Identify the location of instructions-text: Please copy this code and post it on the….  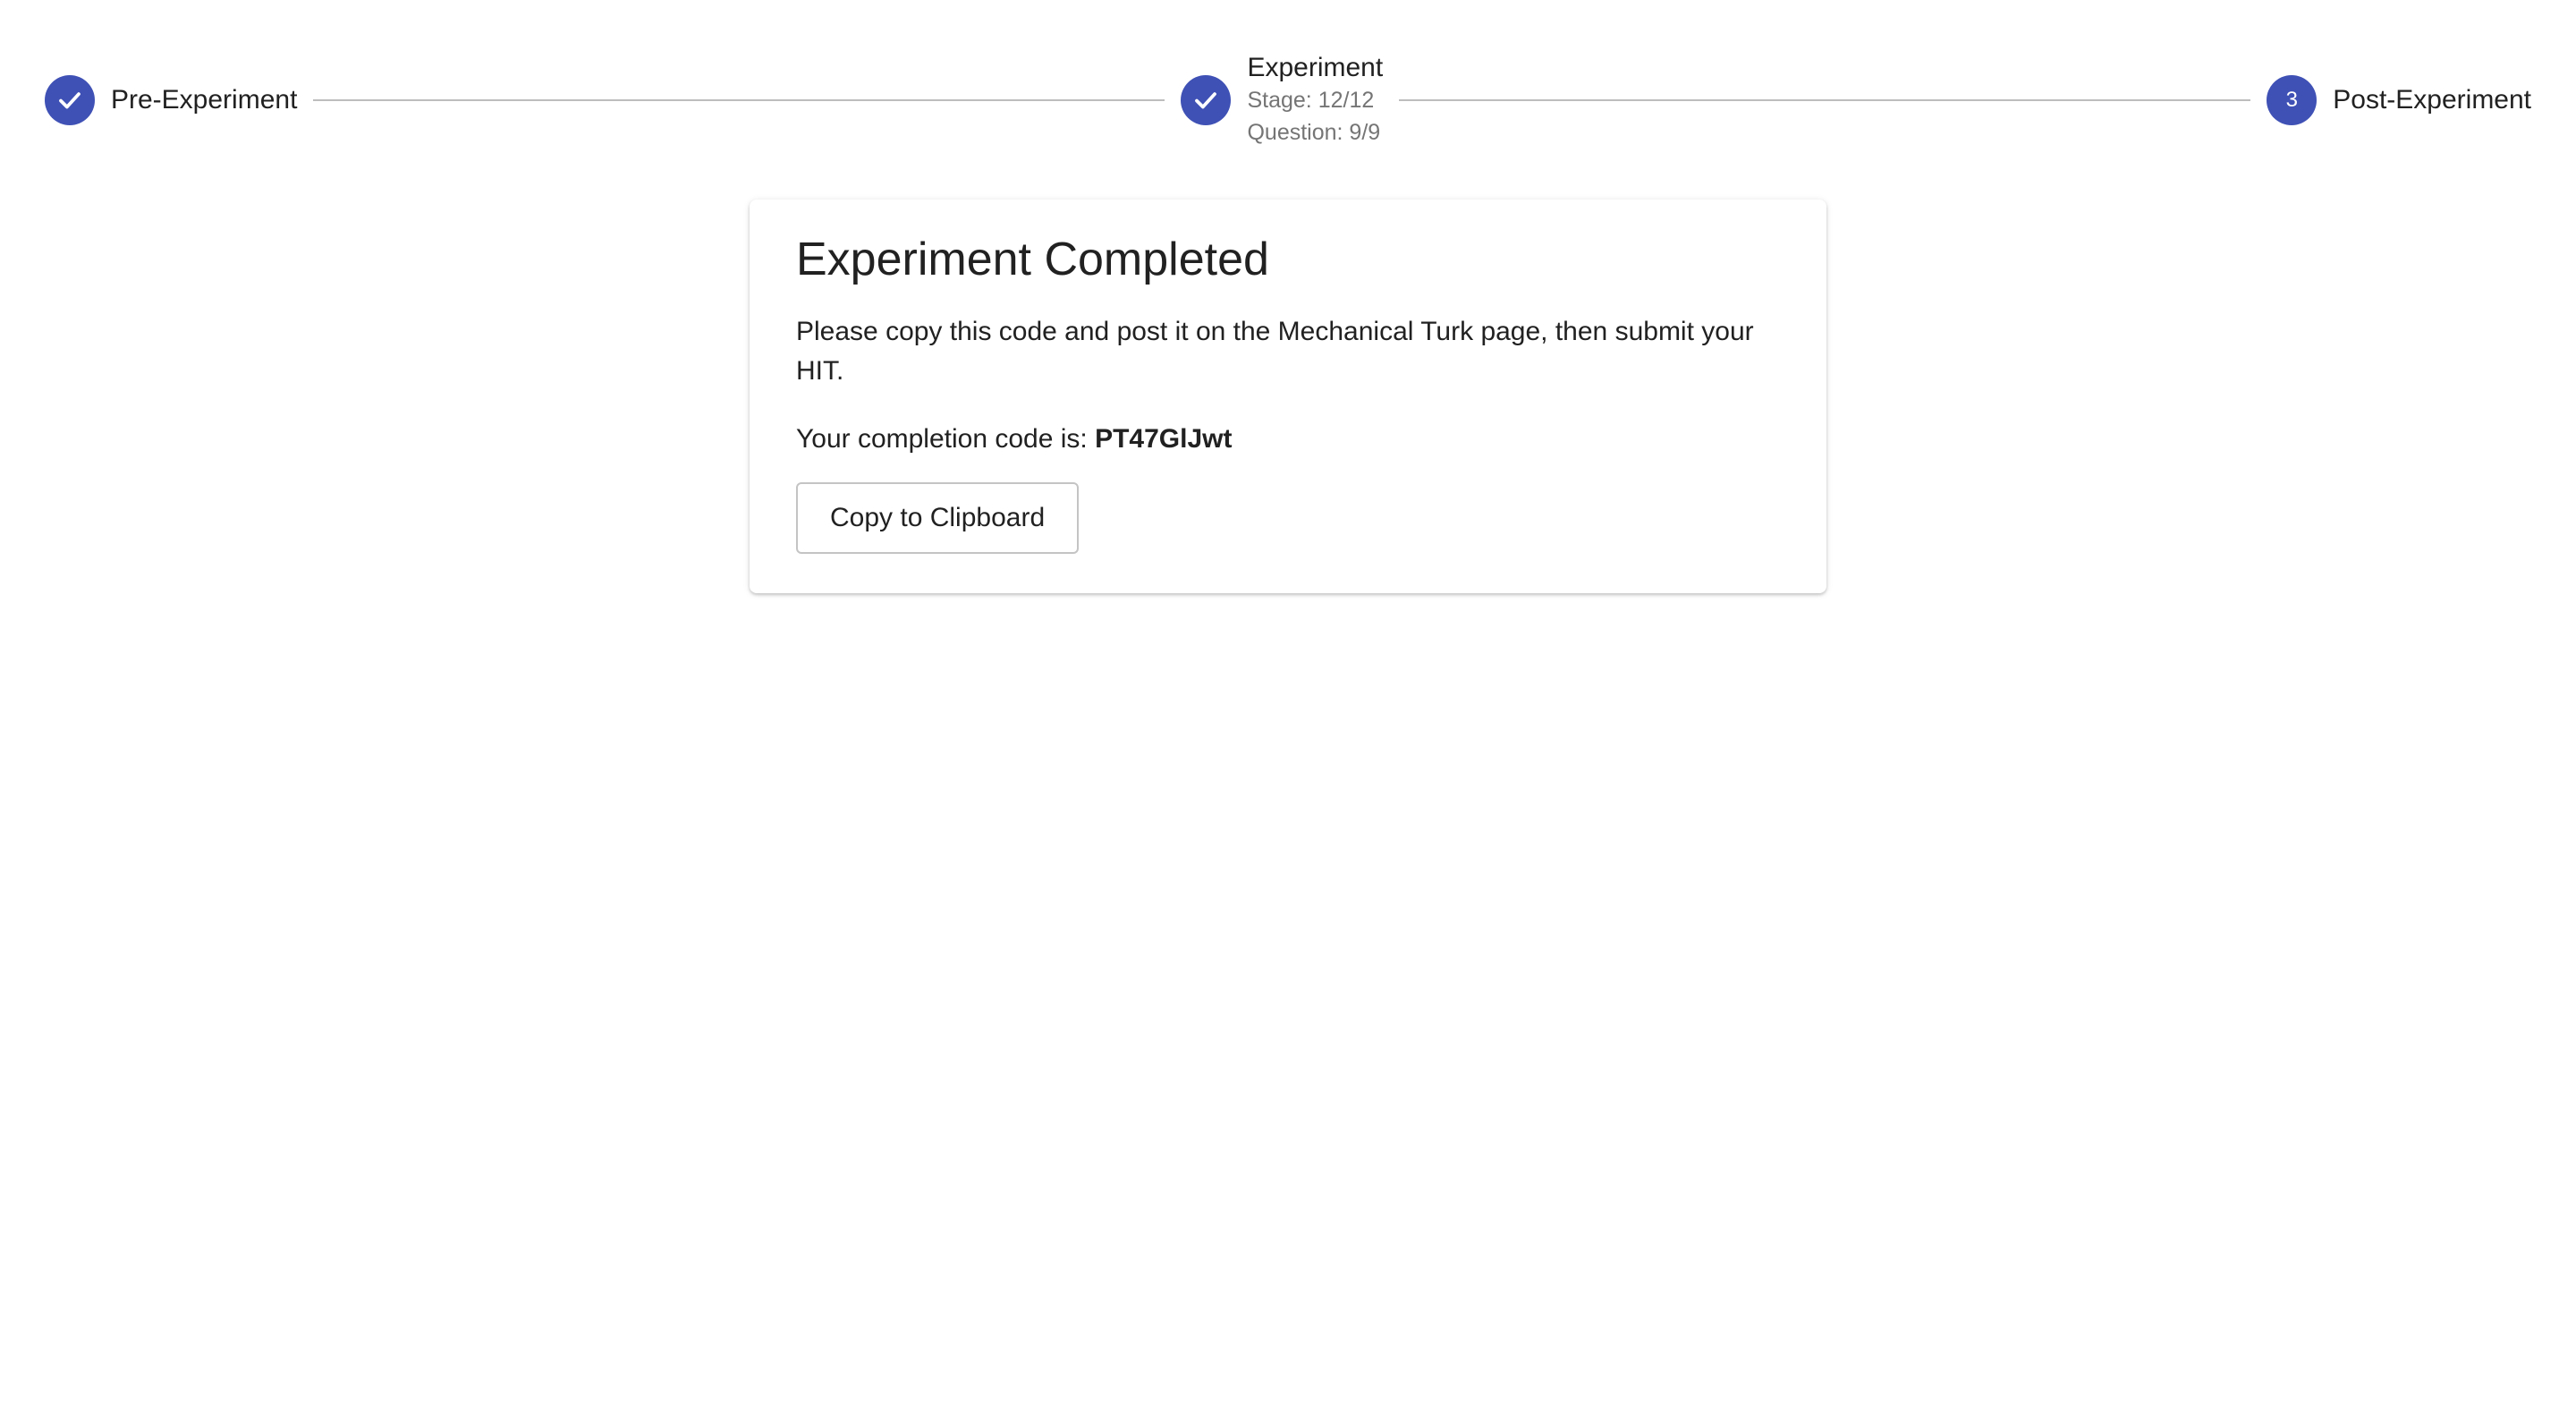
(1275, 351).